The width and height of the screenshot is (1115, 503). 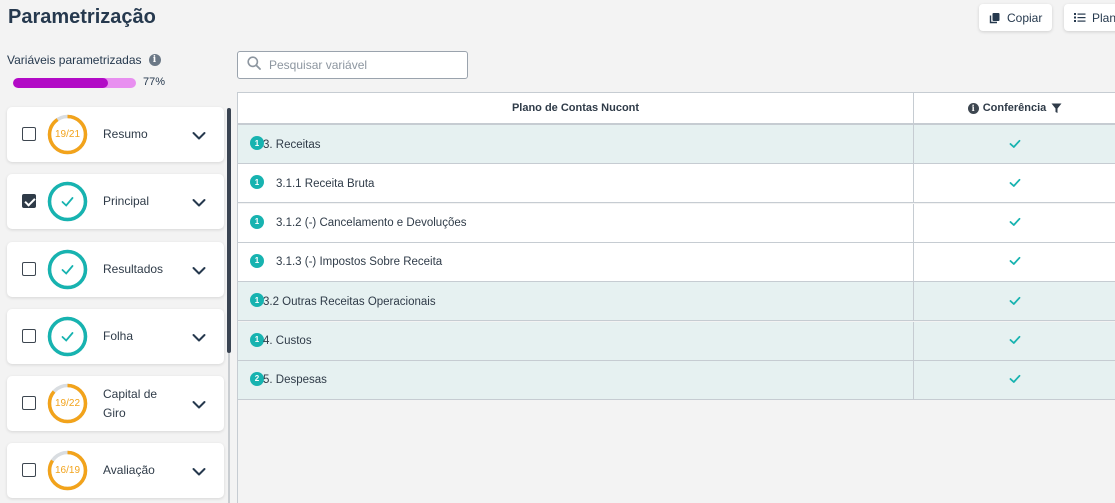 I want to click on progress-label: Variáveis parametrizadas i, so click(x=84, y=60).